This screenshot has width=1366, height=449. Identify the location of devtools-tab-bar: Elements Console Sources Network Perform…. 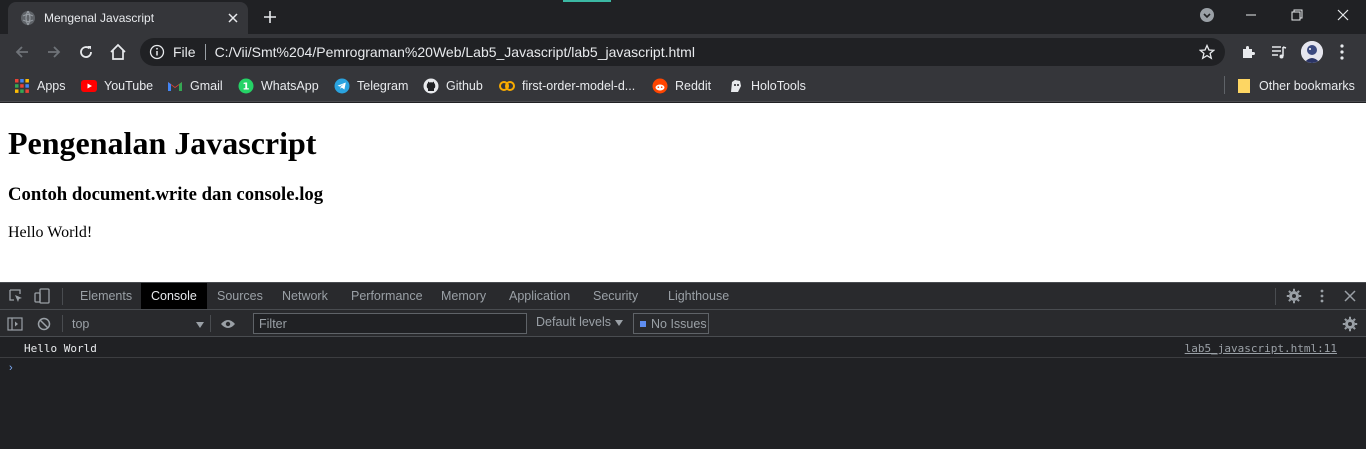
(683, 296).